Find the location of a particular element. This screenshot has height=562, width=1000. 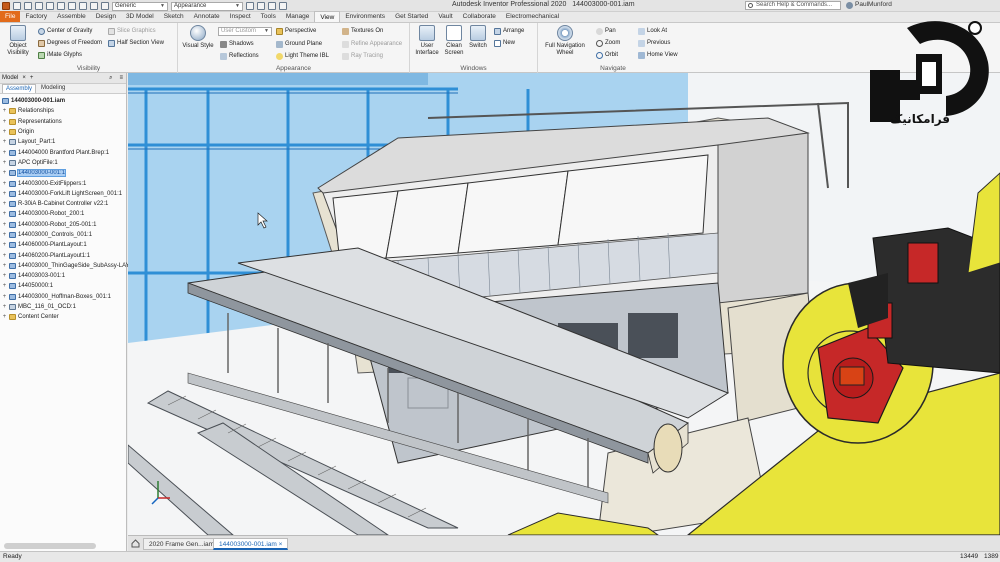

ribbon-tab-file: File is located at coordinates (10, 16).